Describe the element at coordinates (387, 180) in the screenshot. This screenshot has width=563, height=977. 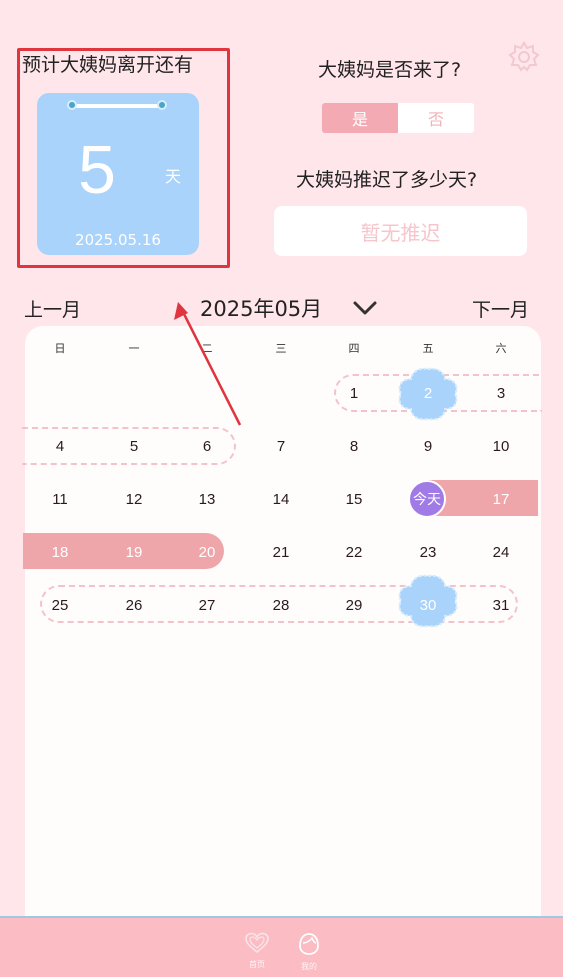
I see `delay-question: 大姨妈推迟了多少天?` at that location.